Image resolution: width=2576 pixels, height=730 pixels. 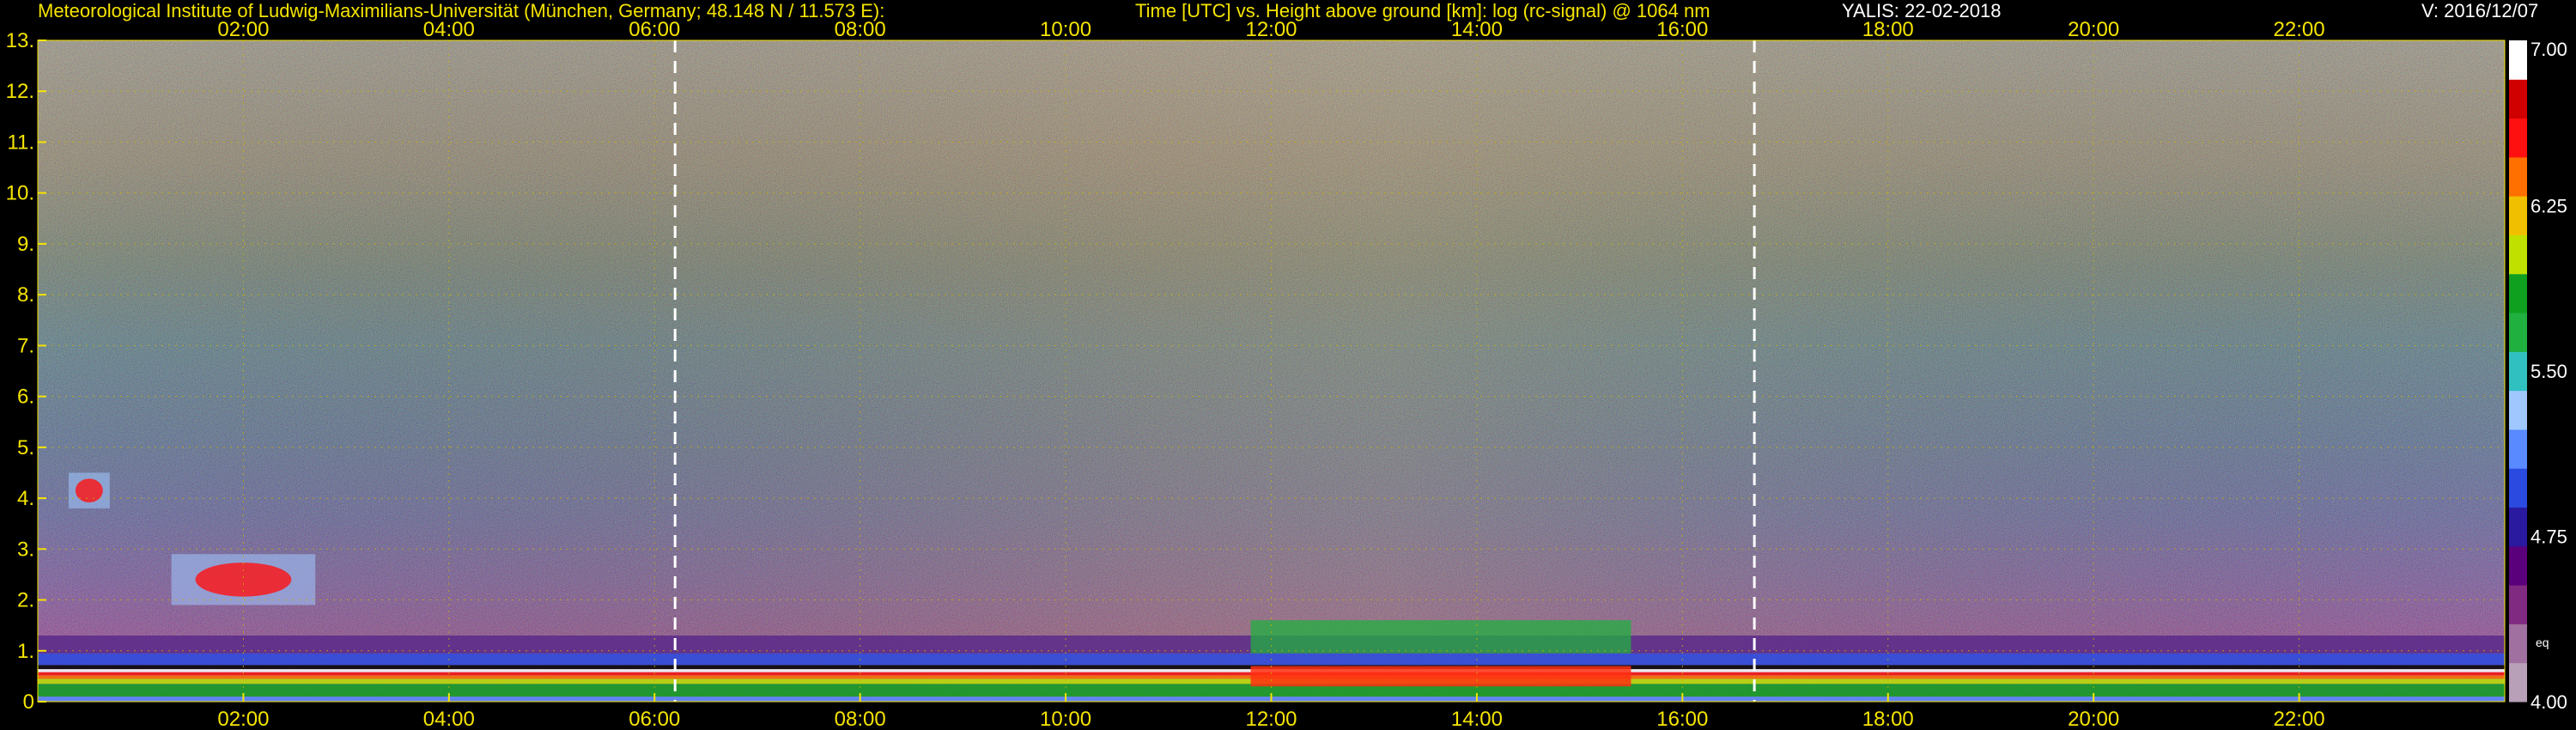 What do you see at coordinates (25, 600) in the screenshot?
I see `y-tick-label: 2.` at bounding box center [25, 600].